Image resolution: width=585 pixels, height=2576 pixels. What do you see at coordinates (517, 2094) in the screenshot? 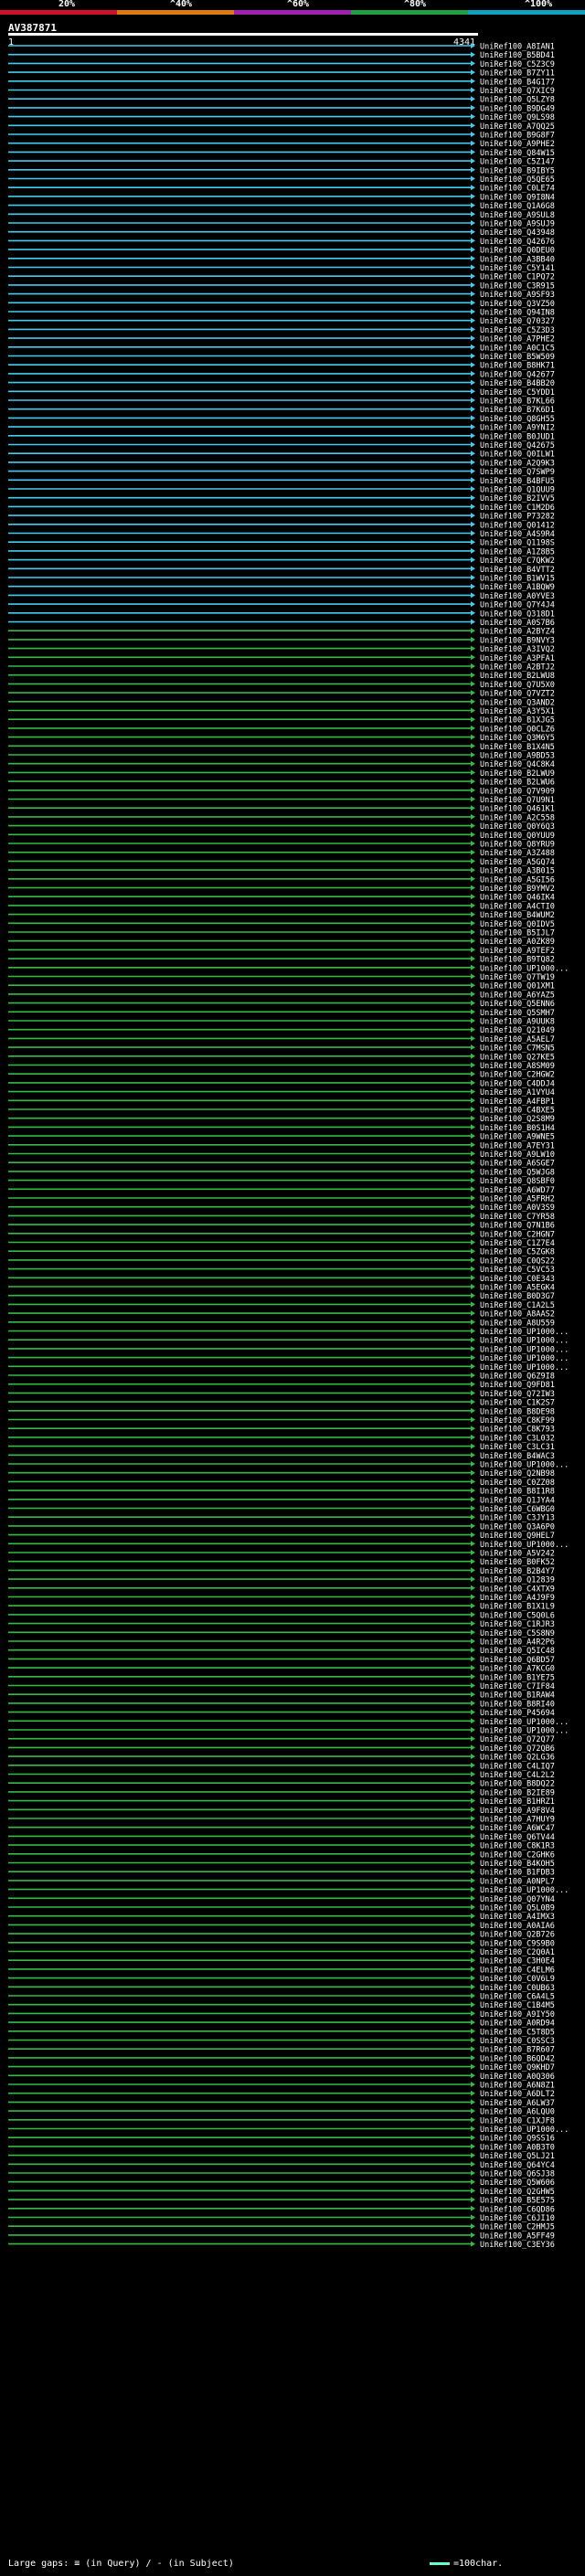
I see `hit-id-link: UniRef100_A6DLT2` at bounding box center [517, 2094].